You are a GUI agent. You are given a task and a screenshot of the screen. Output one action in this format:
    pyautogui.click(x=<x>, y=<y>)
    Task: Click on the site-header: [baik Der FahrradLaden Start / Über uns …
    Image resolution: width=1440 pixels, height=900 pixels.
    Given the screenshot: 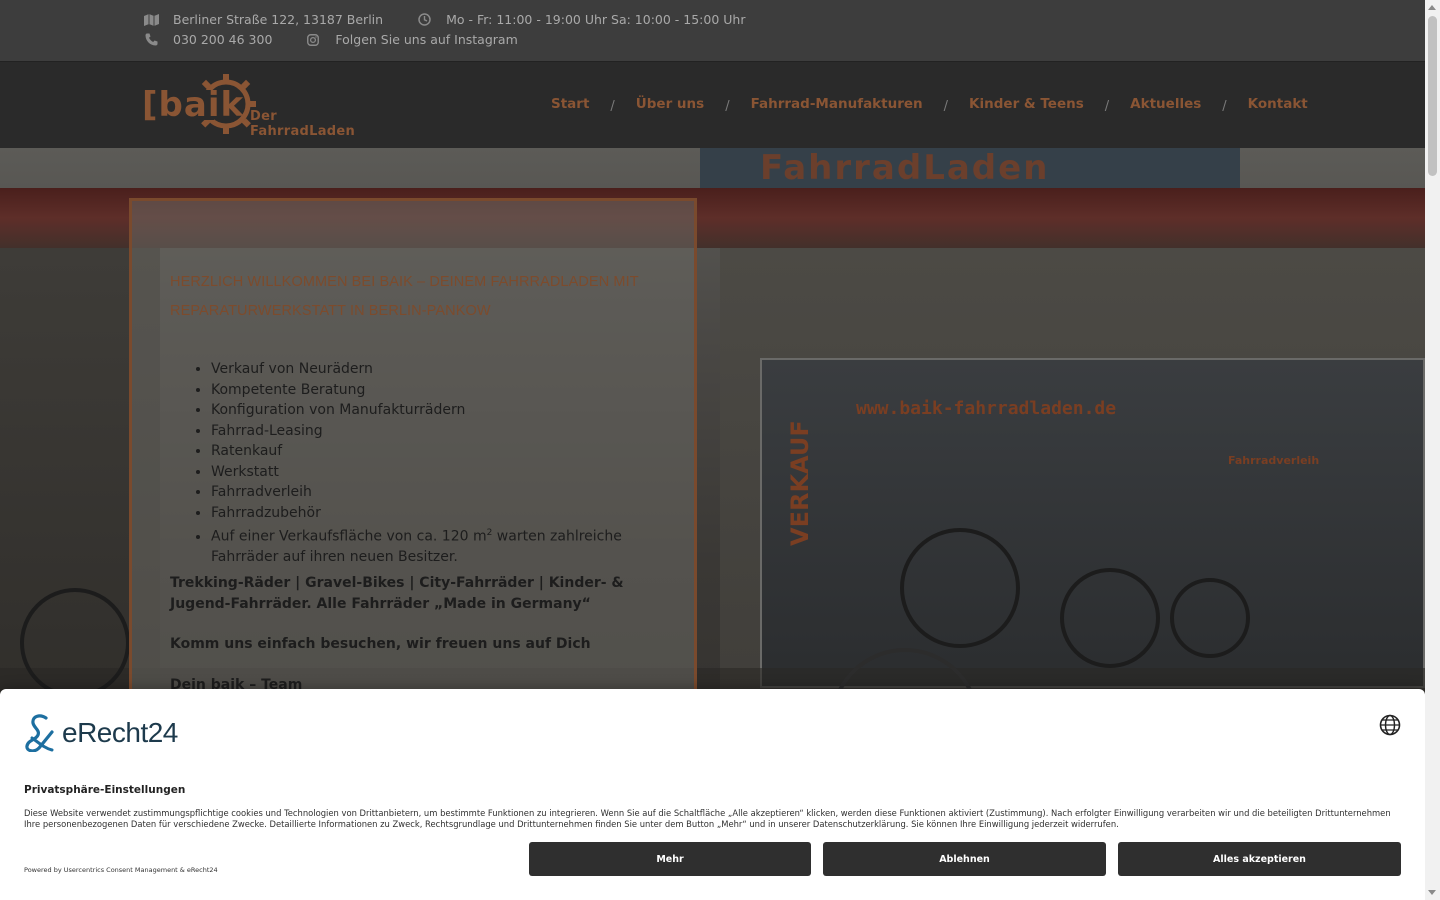 What is the action you would take?
    pyautogui.click(x=712, y=104)
    